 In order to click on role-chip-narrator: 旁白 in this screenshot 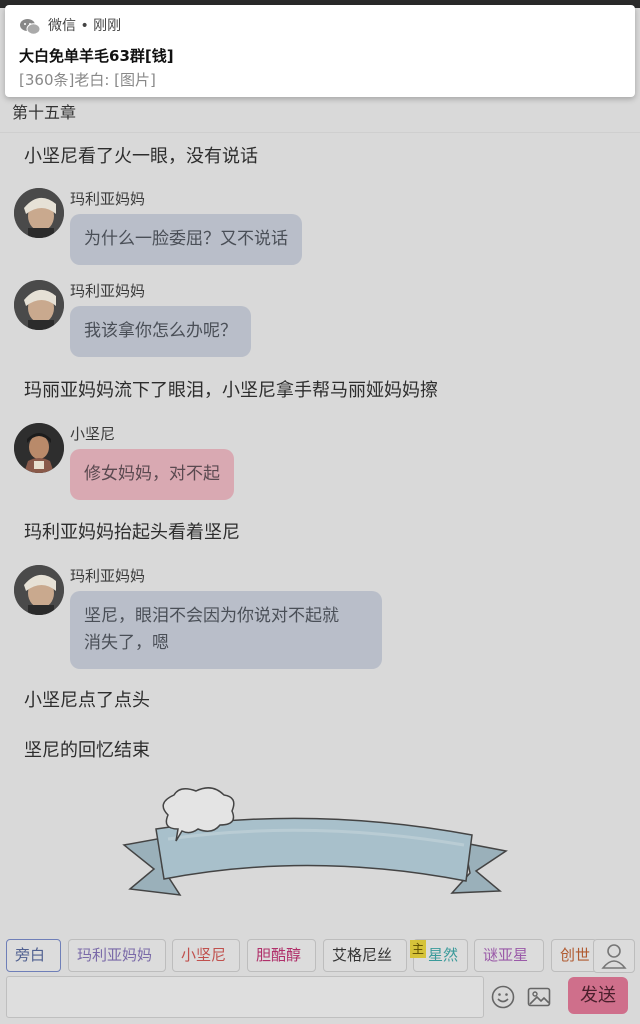, I will do `click(33, 955)`.